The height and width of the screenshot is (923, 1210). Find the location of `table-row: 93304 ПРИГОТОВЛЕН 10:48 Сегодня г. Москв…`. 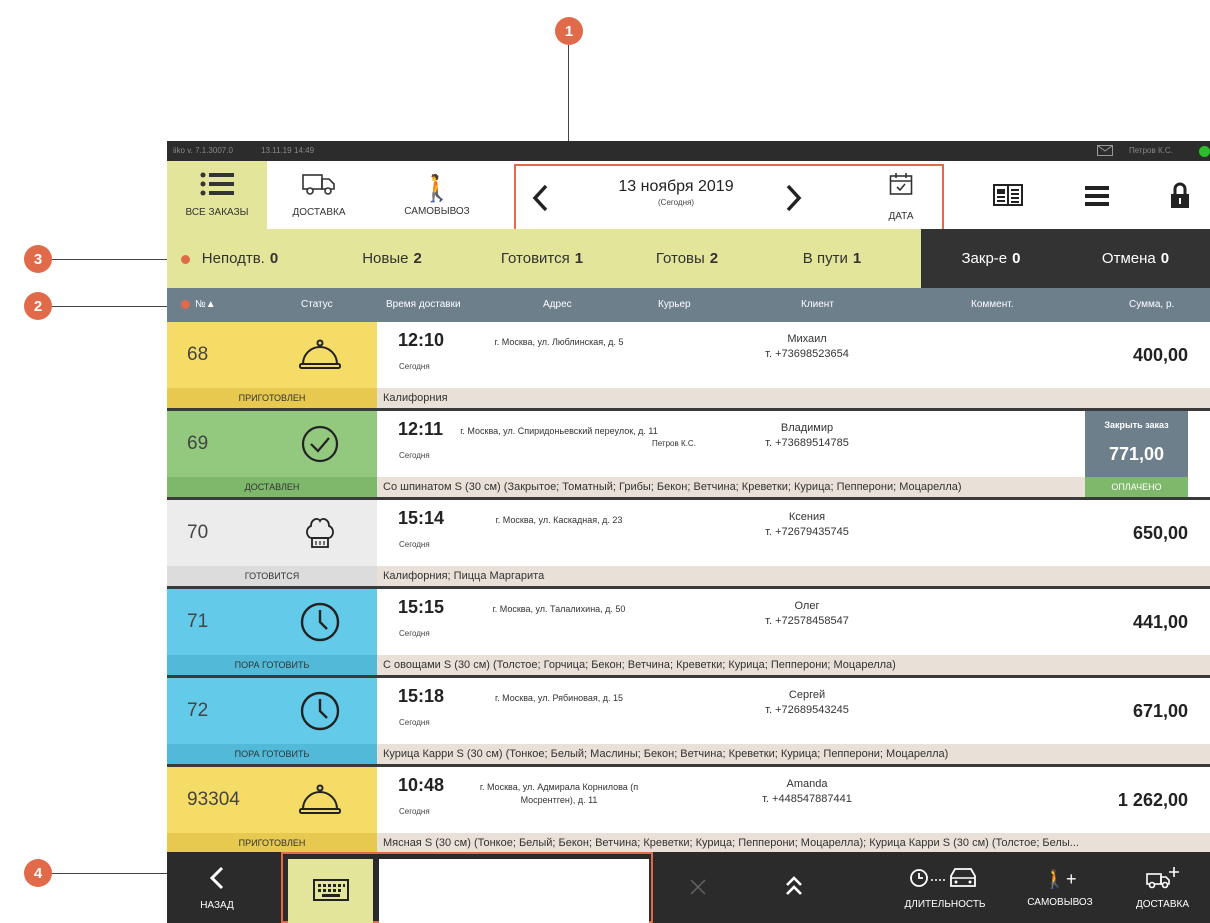

table-row: 93304 ПРИГОТОВЛЕН 10:48 Сегодня г. Москв… is located at coordinates (688, 811).